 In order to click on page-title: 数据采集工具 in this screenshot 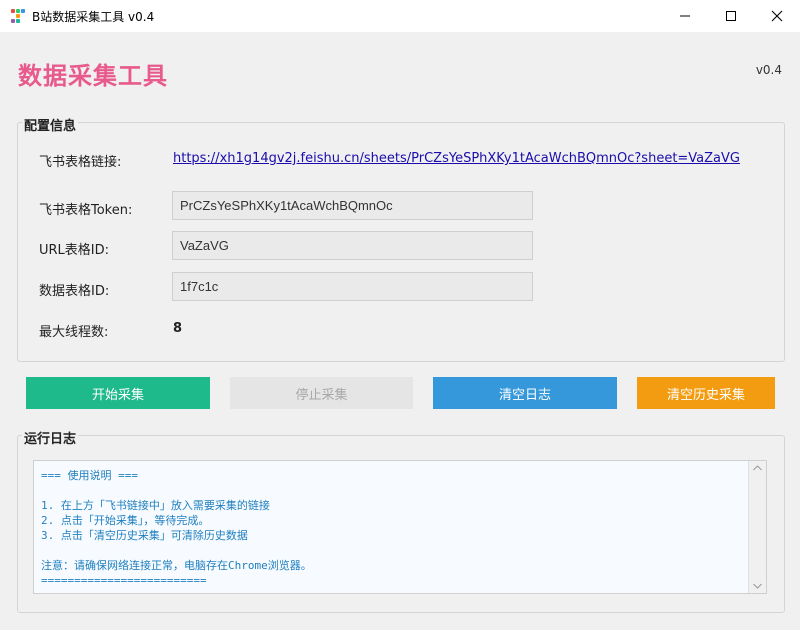, I will do `click(93, 76)`.